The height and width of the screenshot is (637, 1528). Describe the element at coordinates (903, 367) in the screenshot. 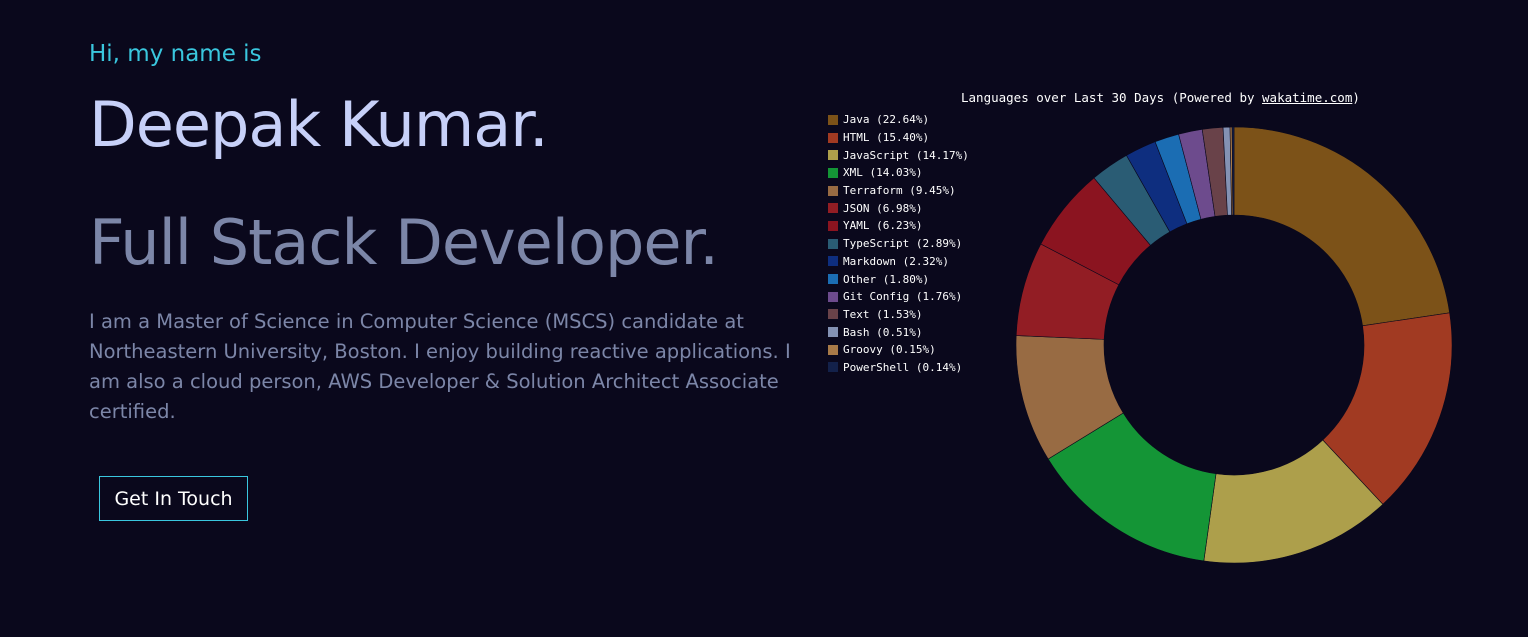

I see `legend-label: PowerShell (0.14%)` at that location.